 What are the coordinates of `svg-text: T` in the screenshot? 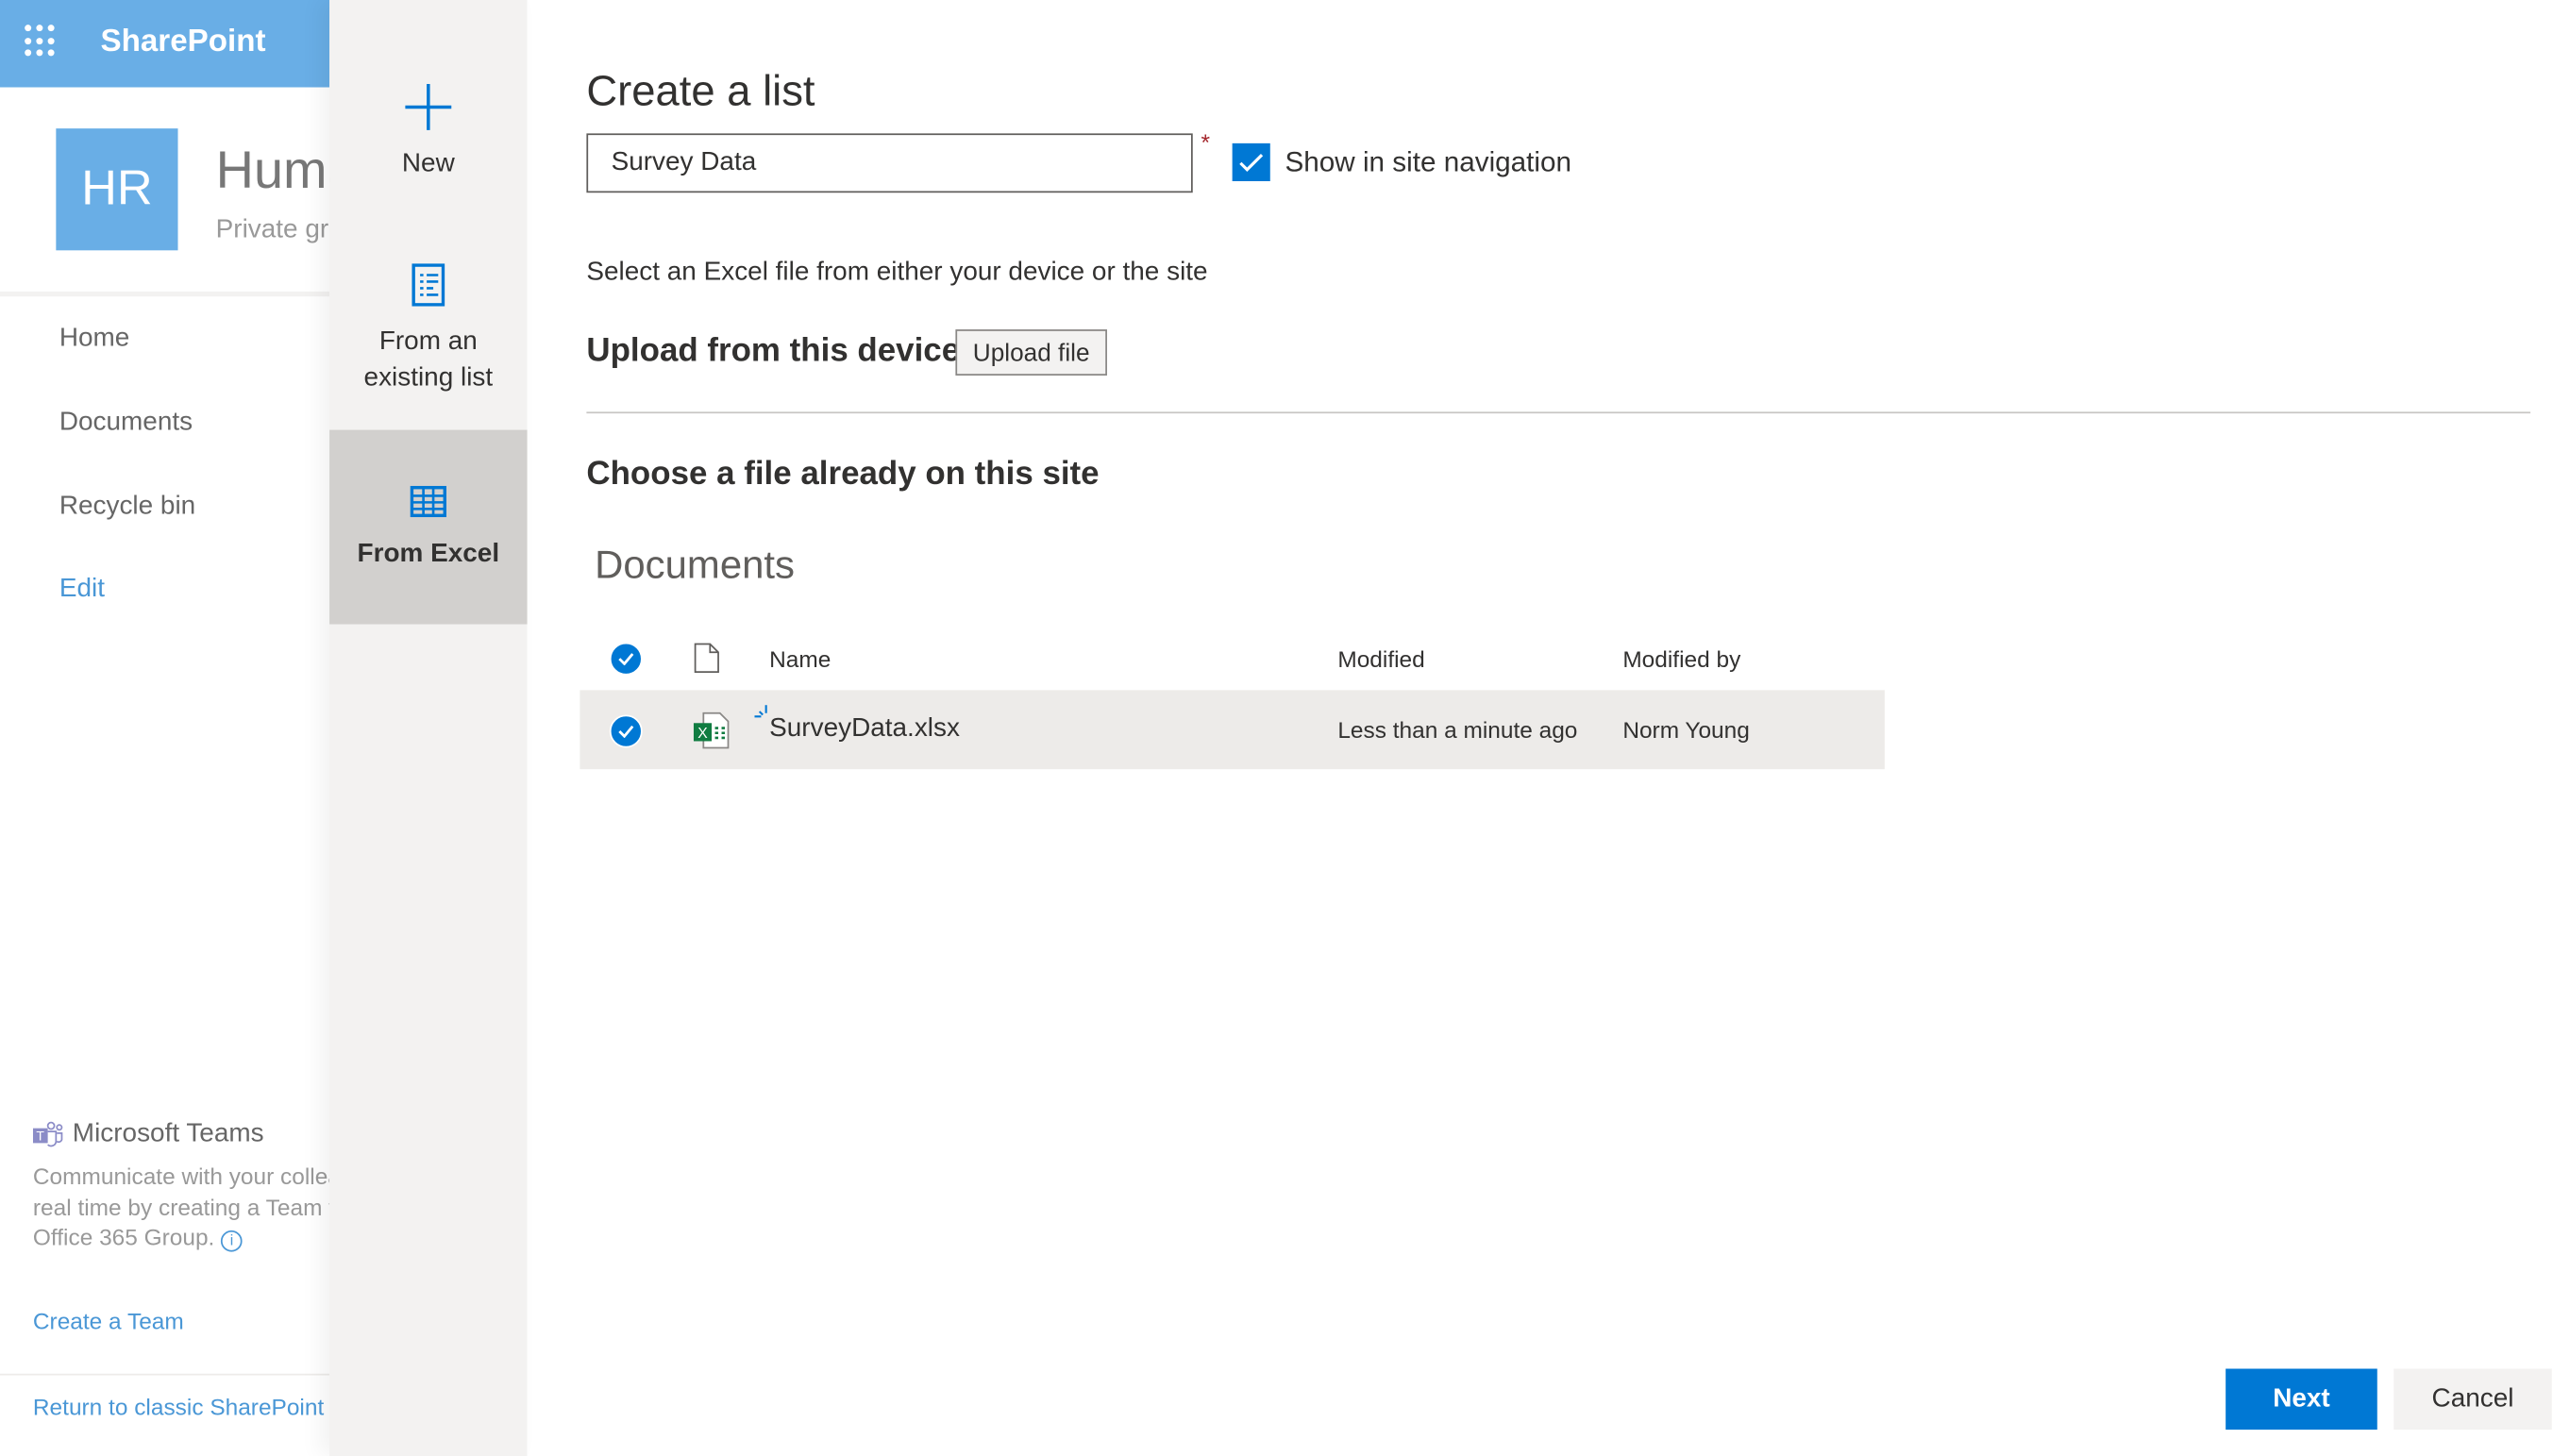 It's located at (40, 1135).